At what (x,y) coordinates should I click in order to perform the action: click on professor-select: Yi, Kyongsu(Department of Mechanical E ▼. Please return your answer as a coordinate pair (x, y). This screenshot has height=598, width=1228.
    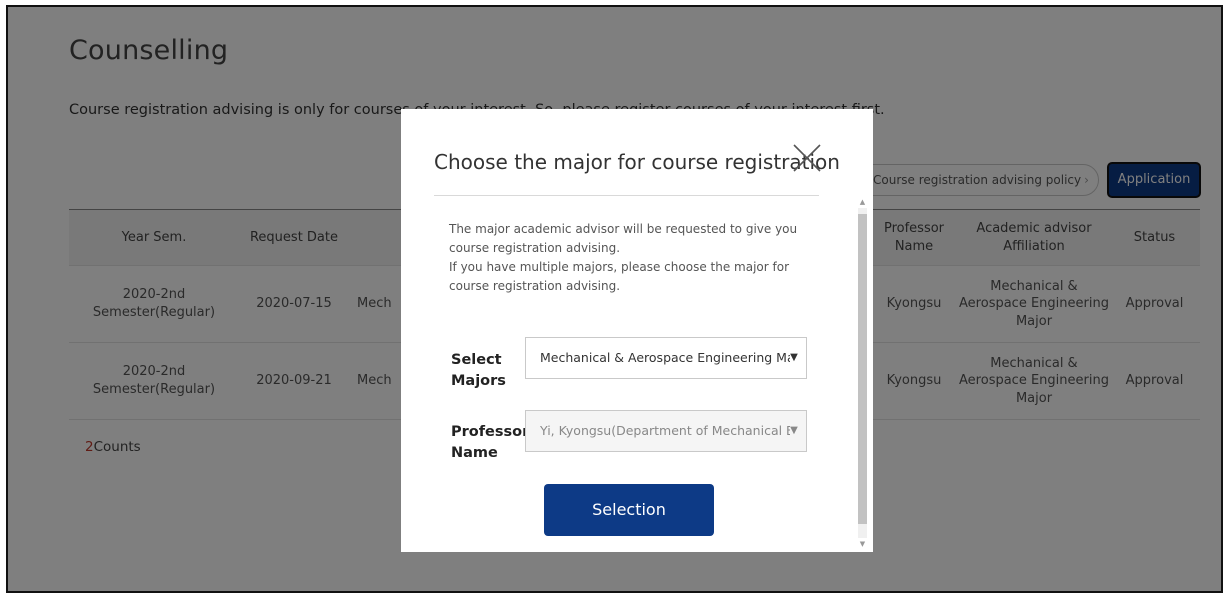
    Looking at the image, I should click on (666, 431).